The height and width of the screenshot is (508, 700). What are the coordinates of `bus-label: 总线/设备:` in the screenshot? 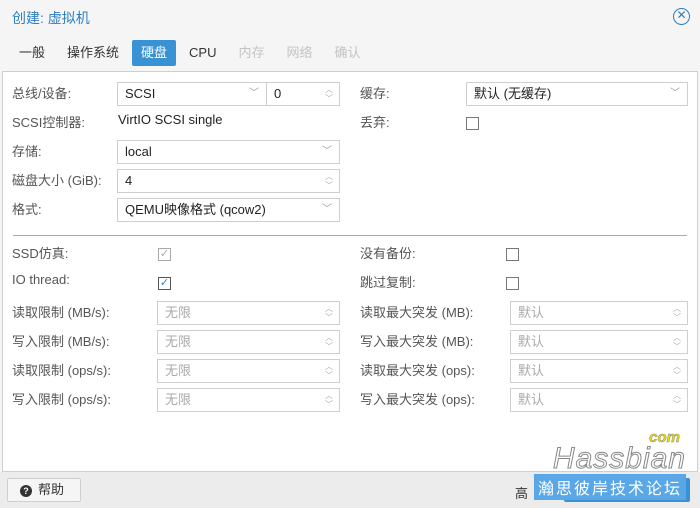 It's located at (42, 93).